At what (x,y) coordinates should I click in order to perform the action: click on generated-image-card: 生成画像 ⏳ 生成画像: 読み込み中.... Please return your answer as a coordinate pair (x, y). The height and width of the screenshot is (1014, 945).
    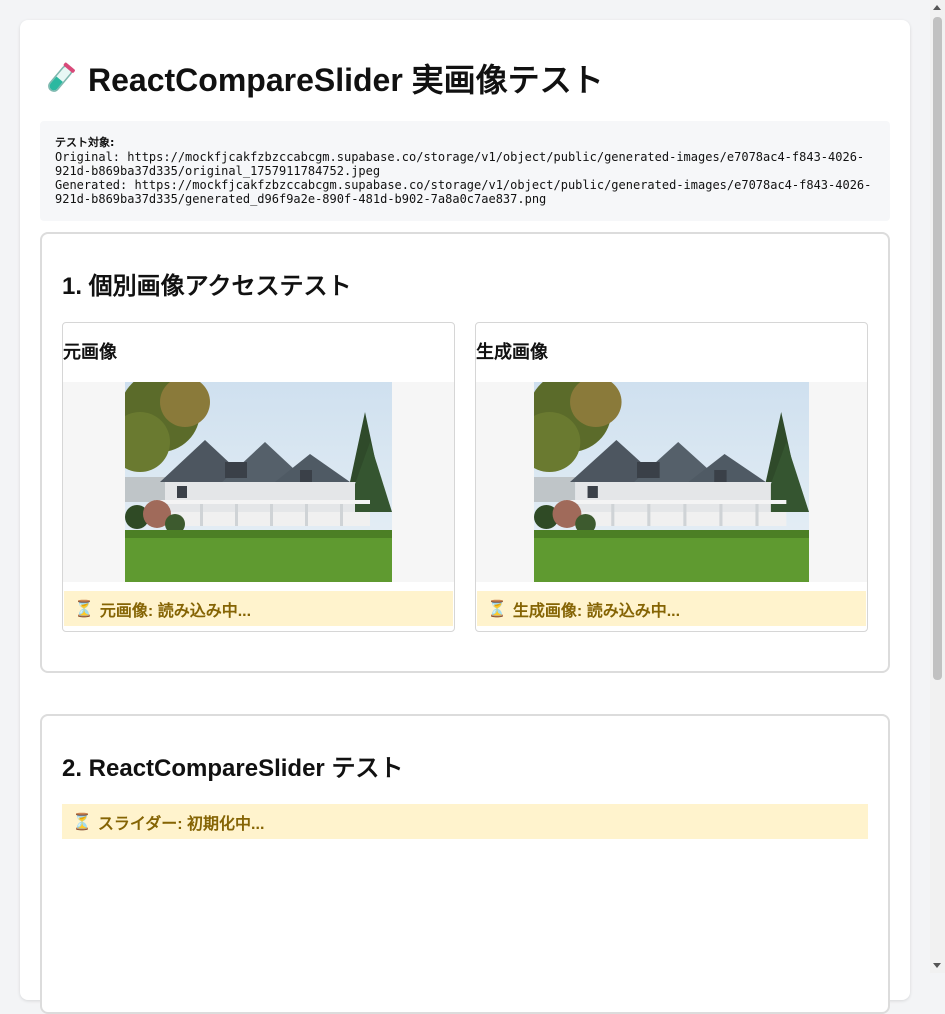
    Looking at the image, I should click on (671, 477).